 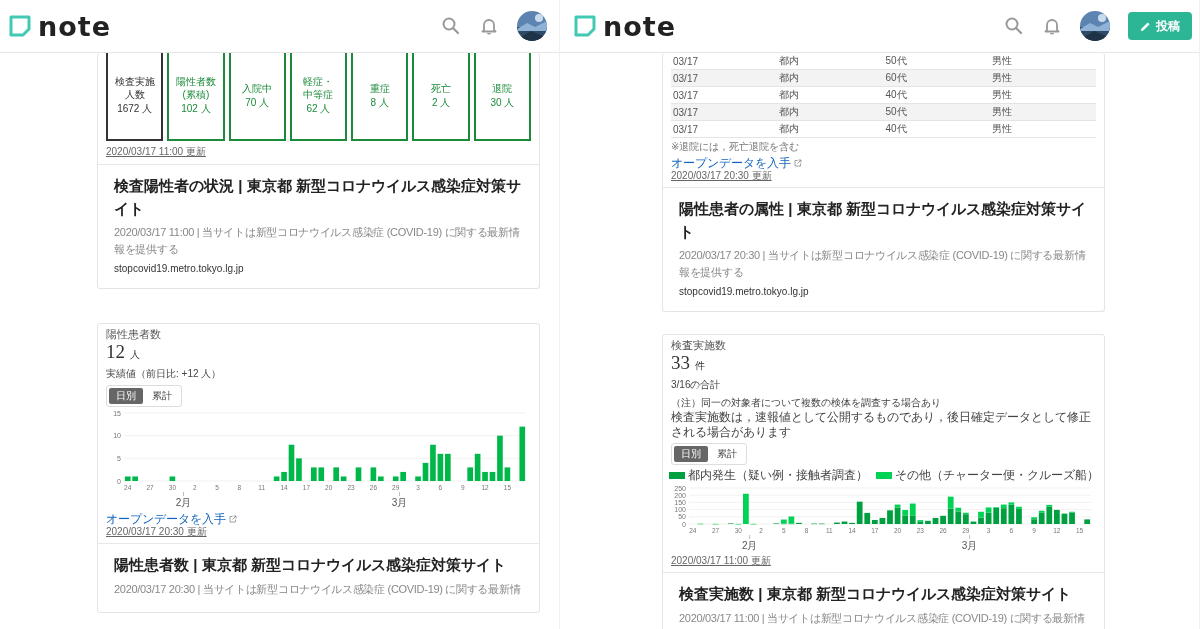 What do you see at coordinates (883, 264) in the screenshot?
I see `card-description: 2020/03/17 20:30 | 当サイトは新型コロナウイルス感染症 (COVID-19) に関する最新情報を提供する` at bounding box center [883, 264].